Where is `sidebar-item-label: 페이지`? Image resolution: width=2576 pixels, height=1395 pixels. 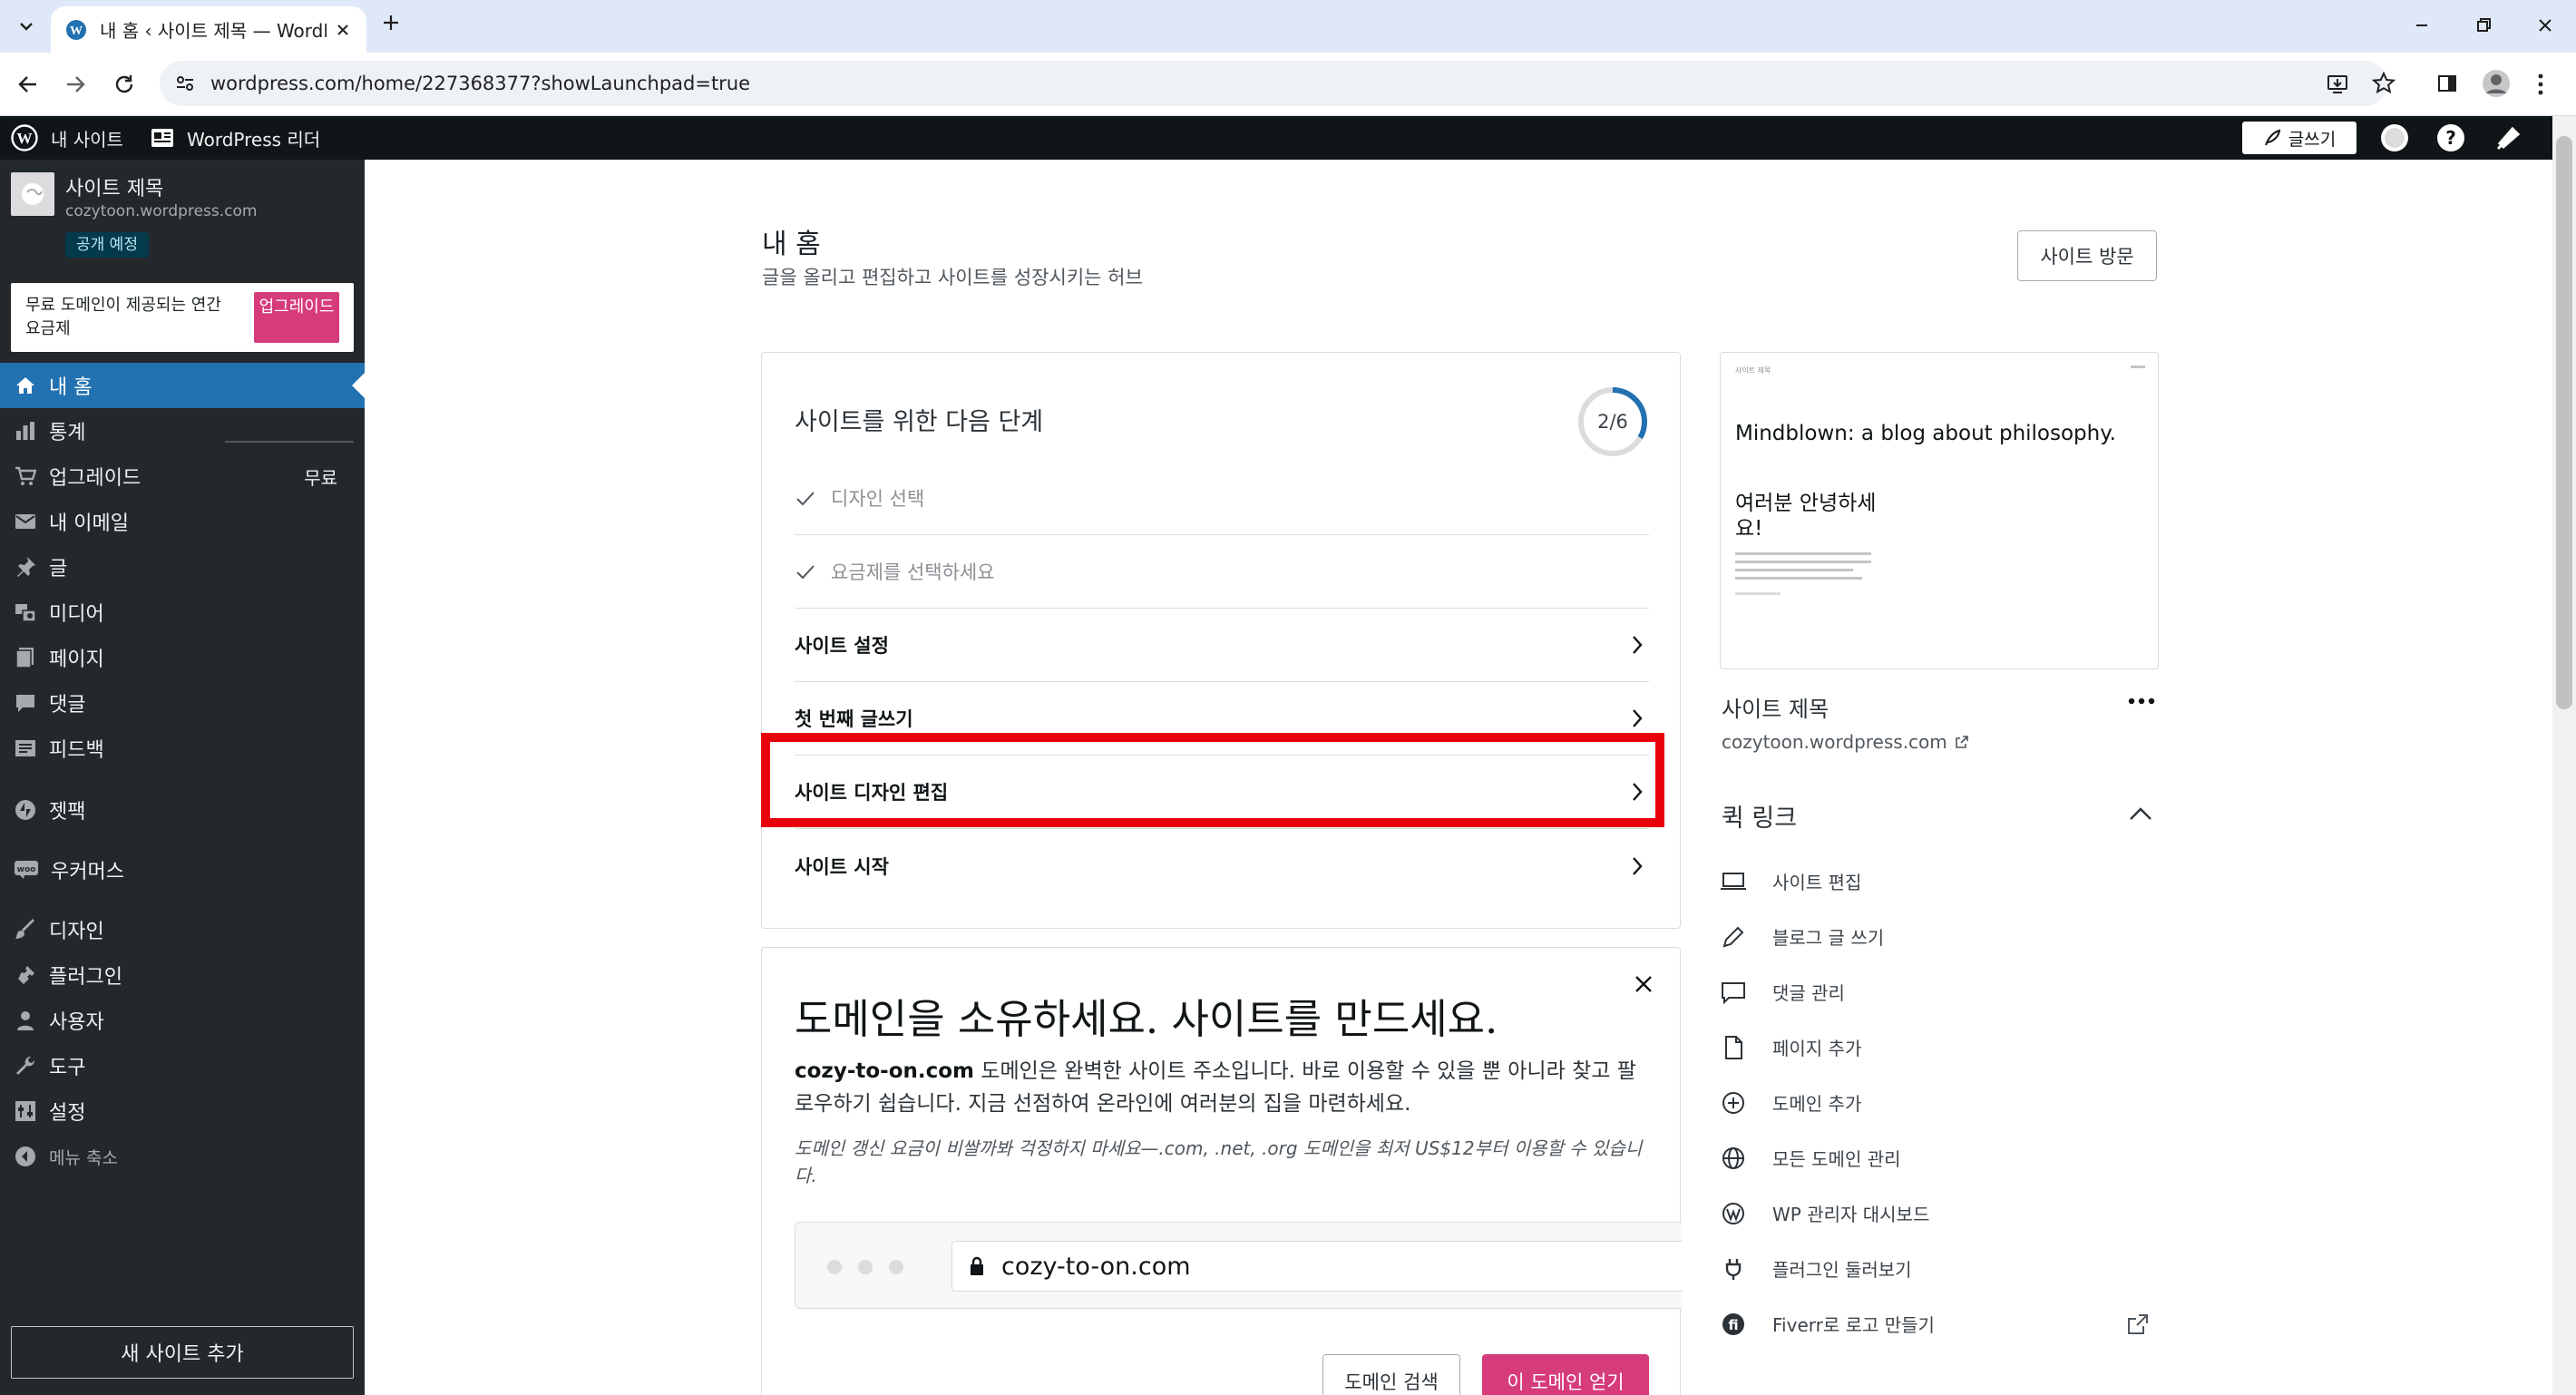
sidebar-item-label: 페이지 is located at coordinates (76, 660).